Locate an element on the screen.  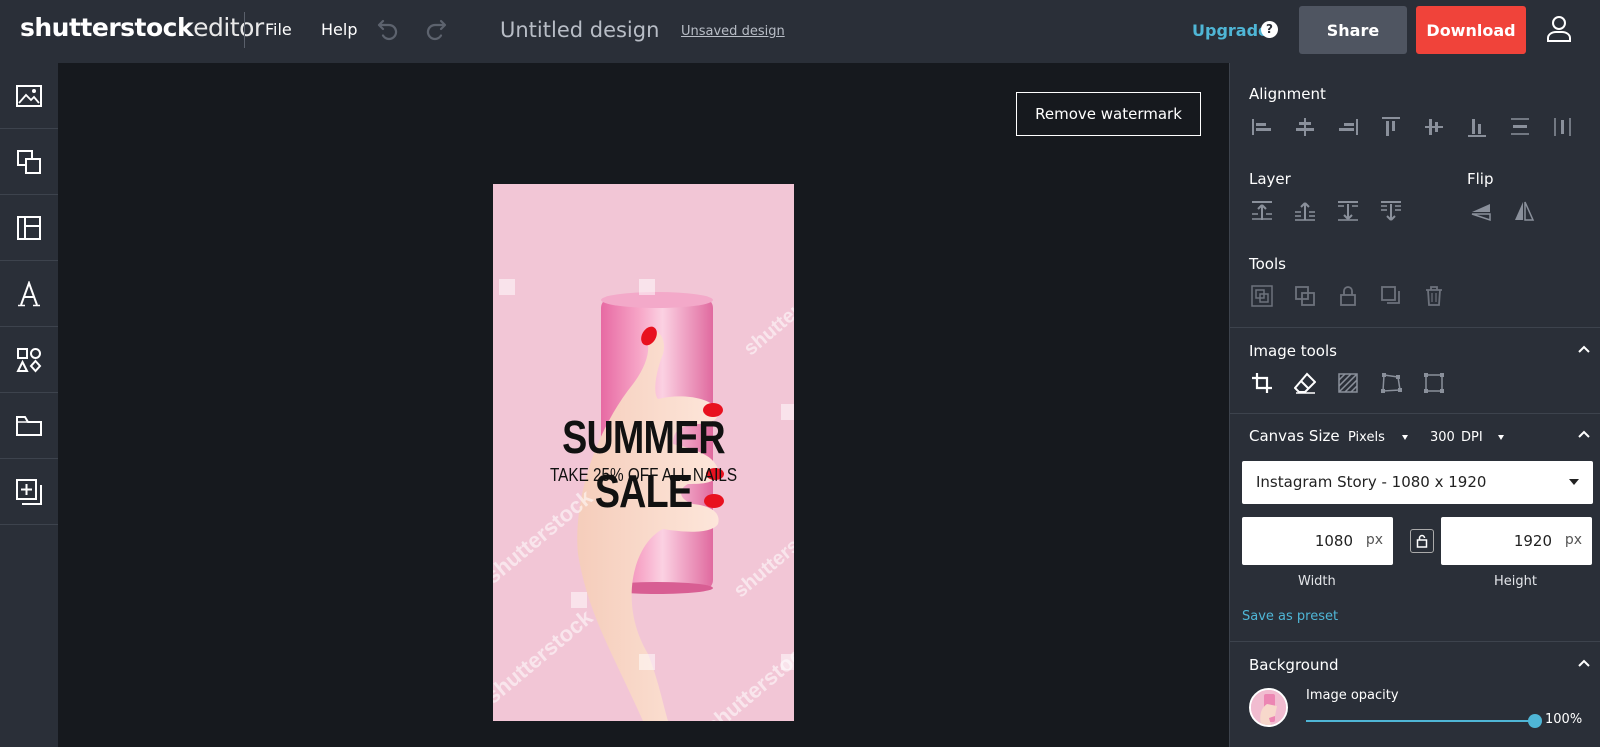
transform-icon is located at coordinates (1434, 383).